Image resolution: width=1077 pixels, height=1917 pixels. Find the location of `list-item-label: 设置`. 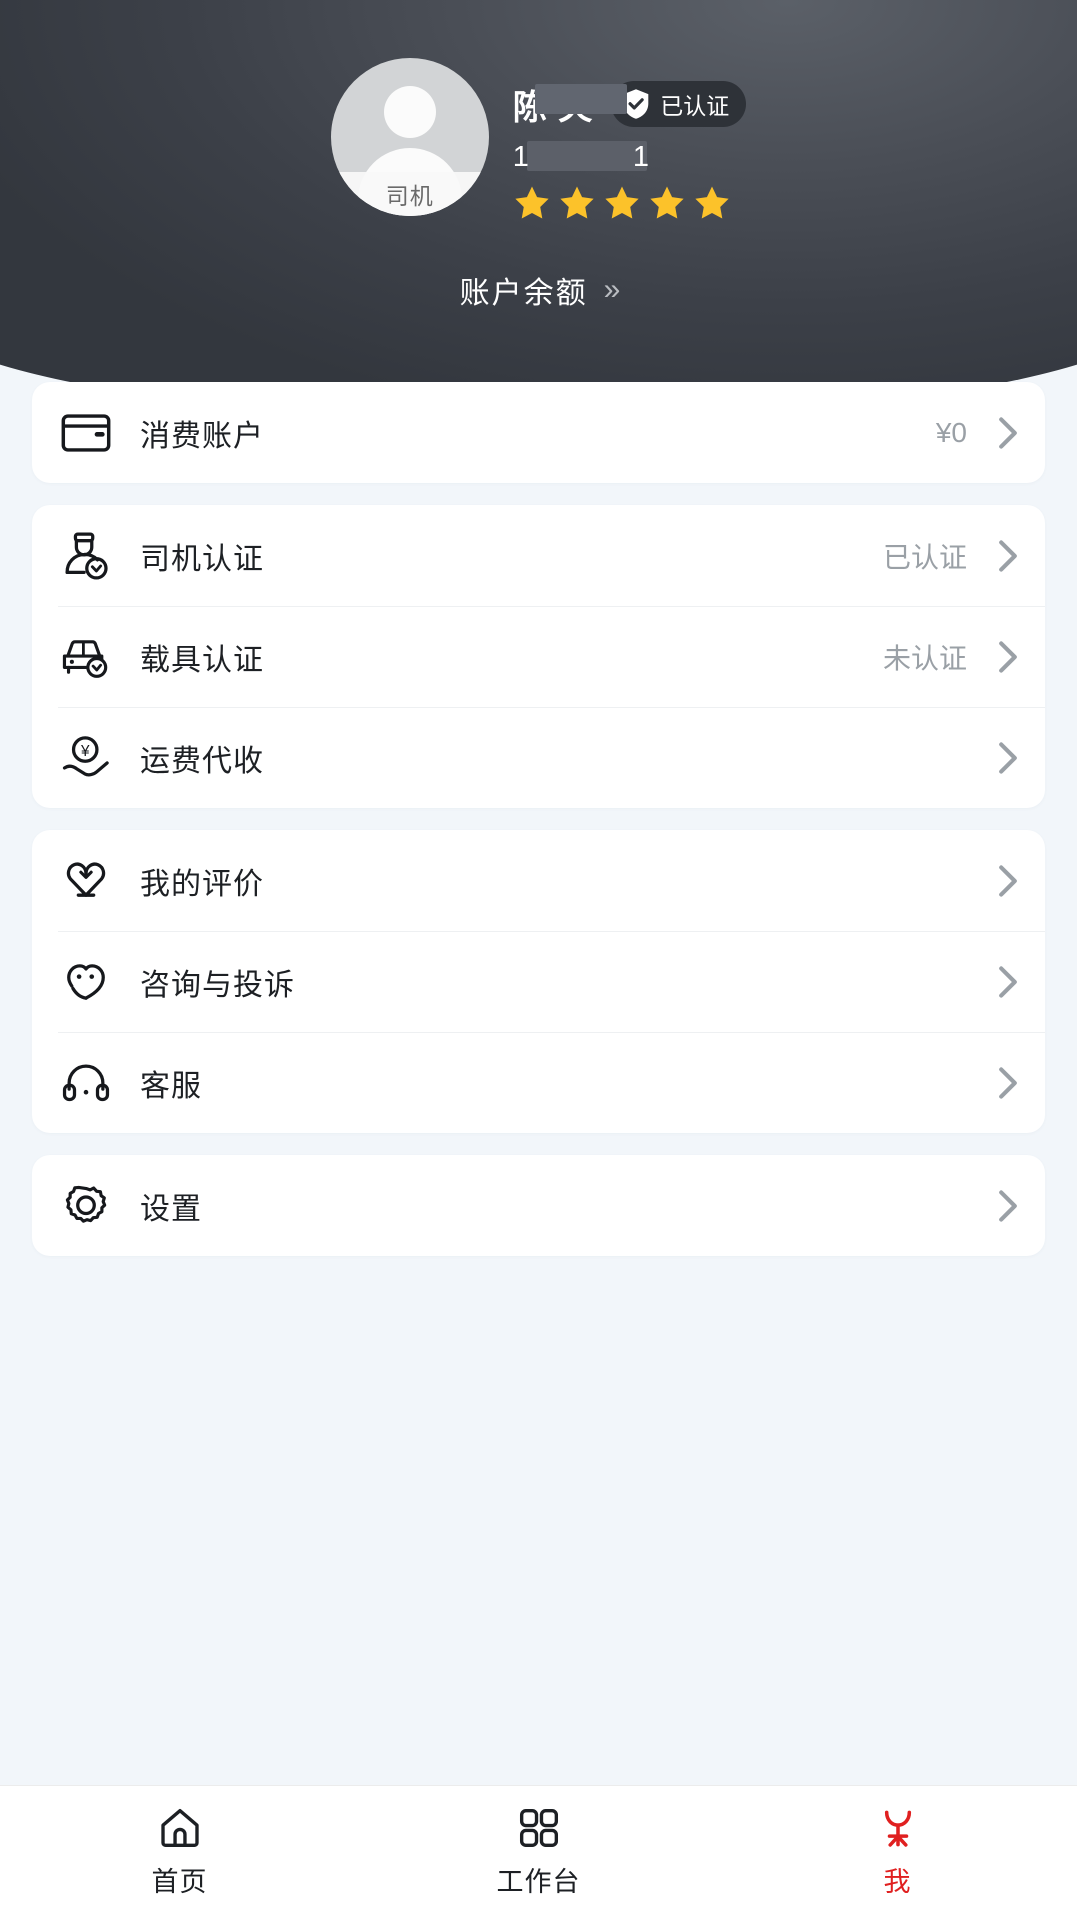

list-item-label: 设置 is located at coordinates (171, 1209).